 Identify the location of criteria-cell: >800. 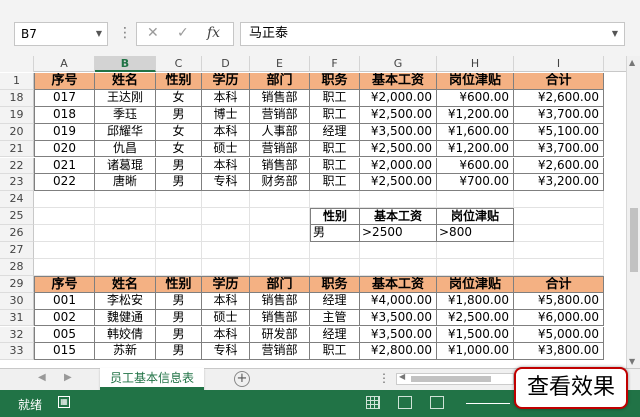
(475, 233).